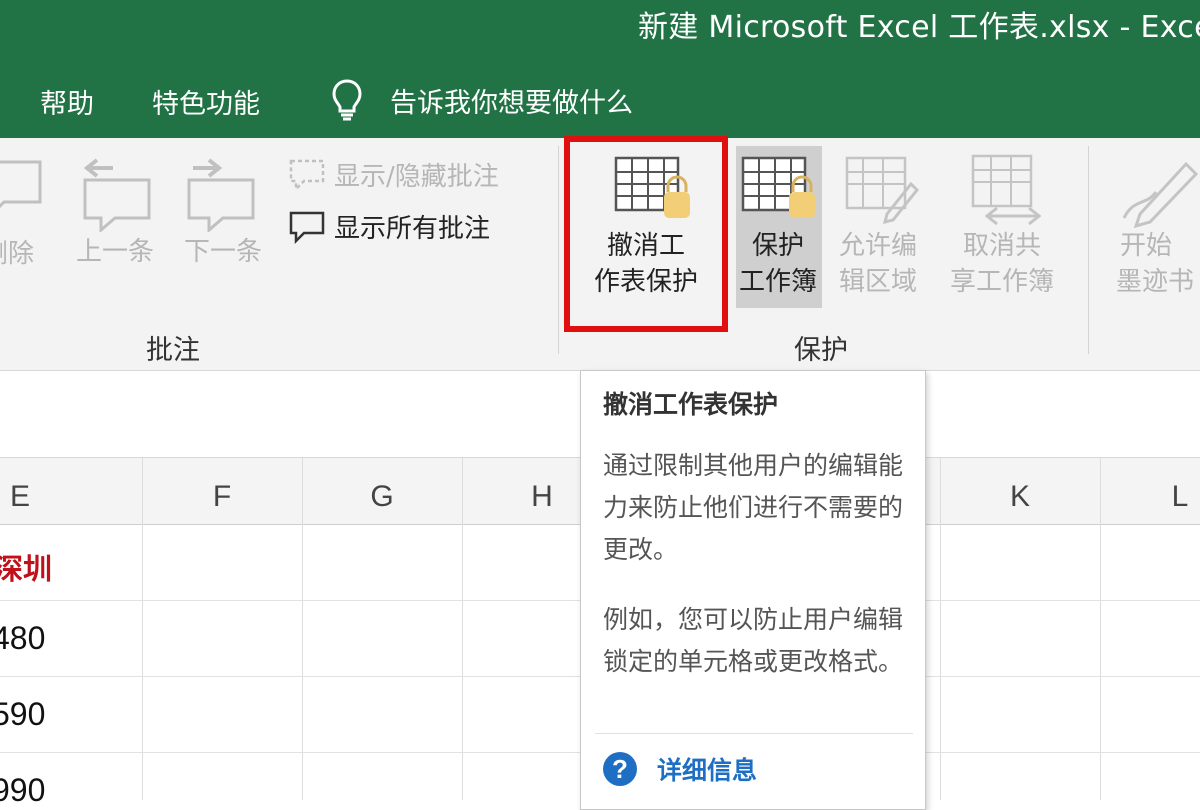 The image size is (1200, 810). What do you see at coordinates (117, 195) in the screenshot?
I see `previous-comment-icon` at bounding box center [117, 195].